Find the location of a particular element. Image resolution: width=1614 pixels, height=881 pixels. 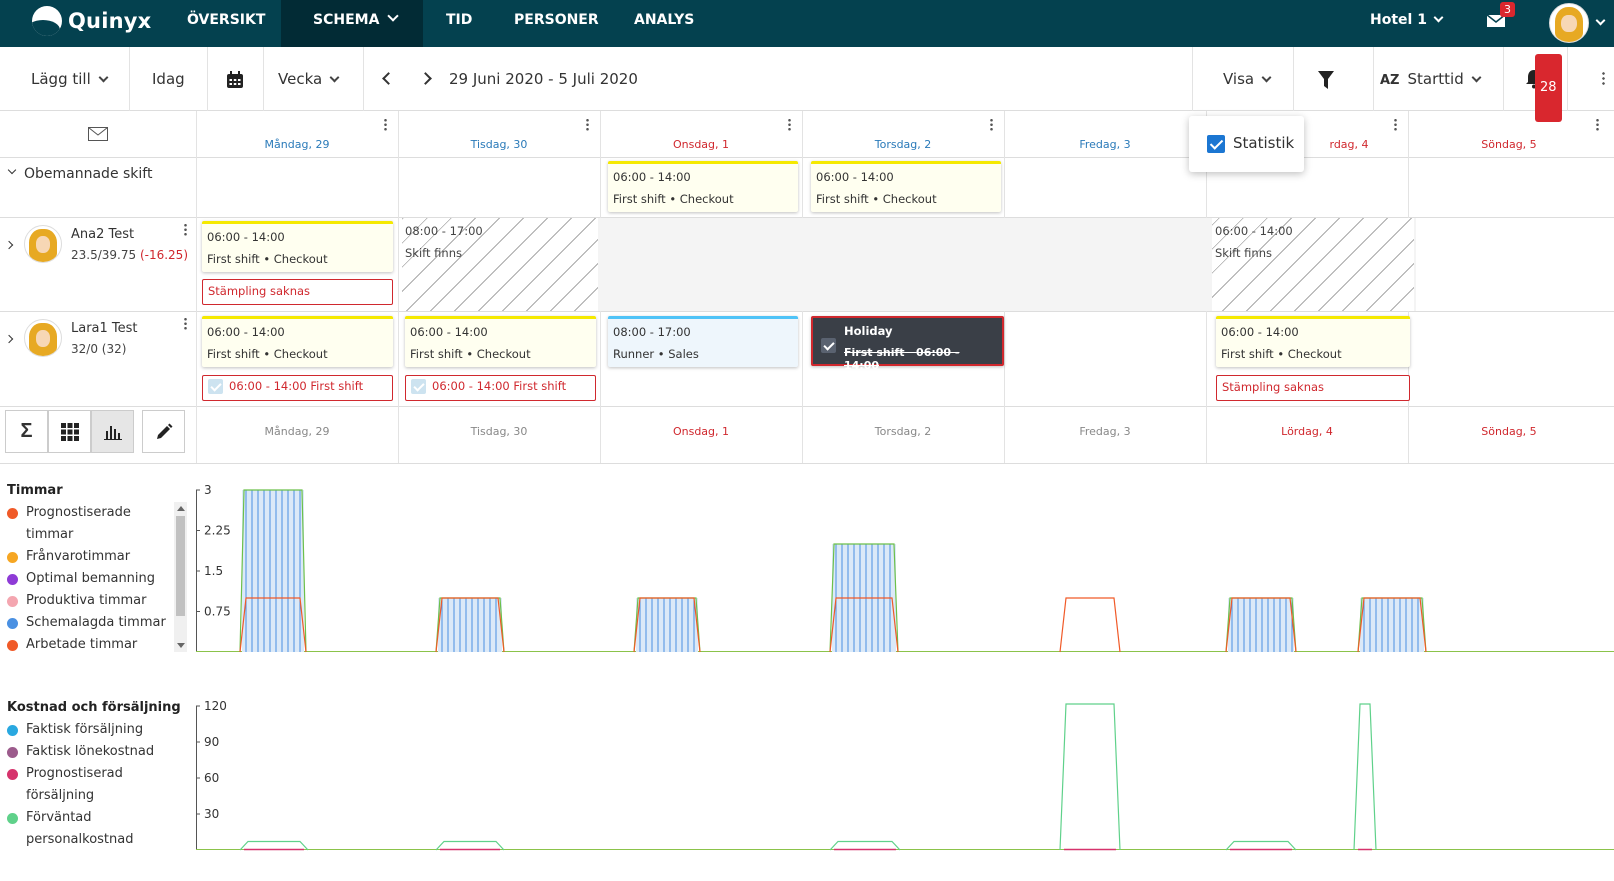

sum-button: Σ is located at coordinates (26, 431).